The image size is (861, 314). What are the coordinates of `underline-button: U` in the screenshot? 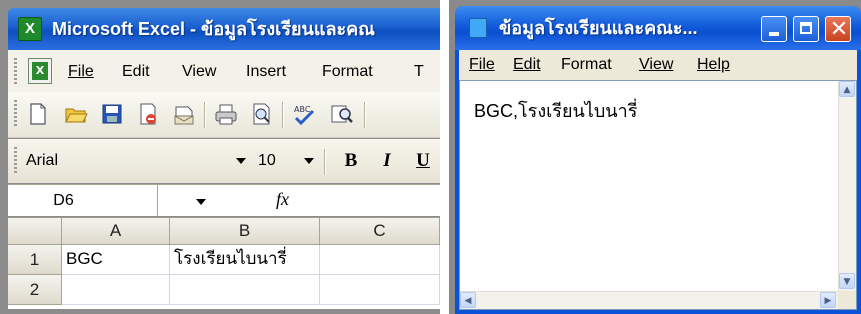 It's located at (423, 161).